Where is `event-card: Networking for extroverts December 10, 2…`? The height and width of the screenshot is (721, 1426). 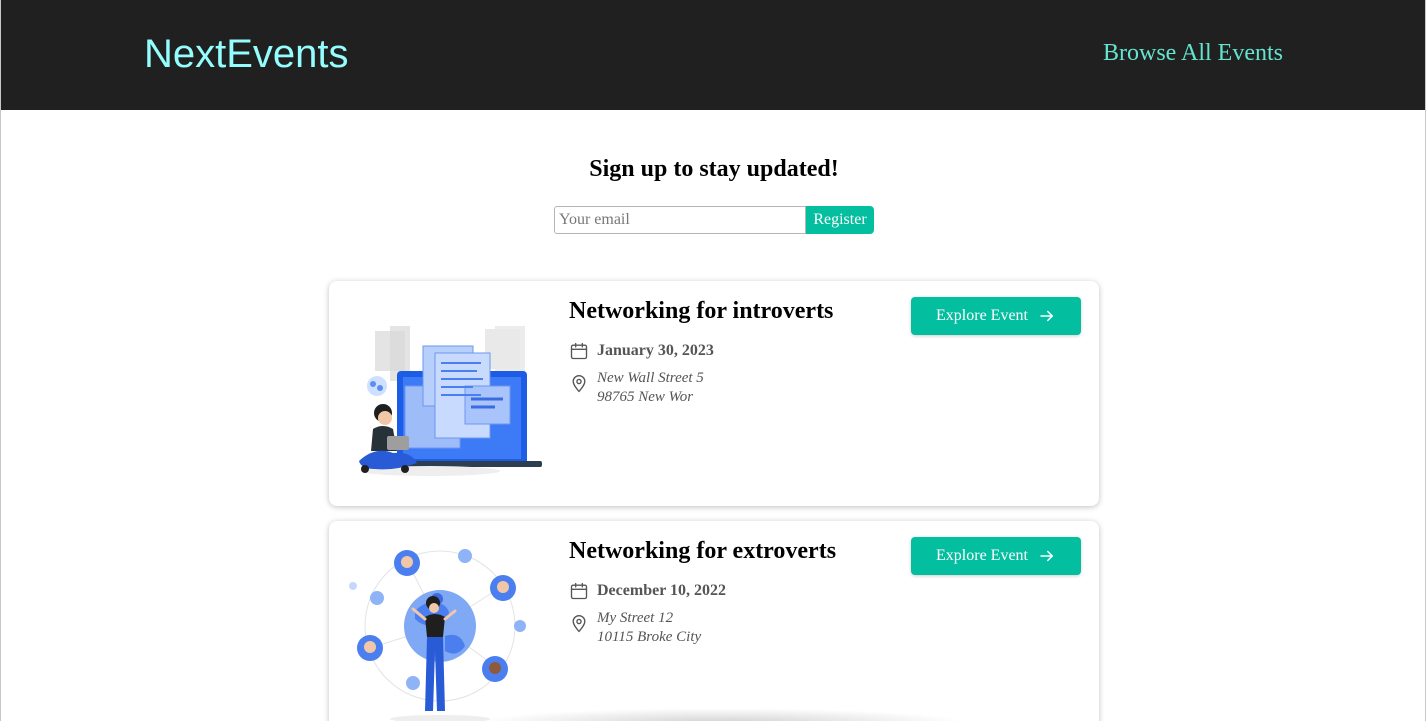 event-card: Networking for extroverts December 10, 2… is located at coordinates (714, 621).